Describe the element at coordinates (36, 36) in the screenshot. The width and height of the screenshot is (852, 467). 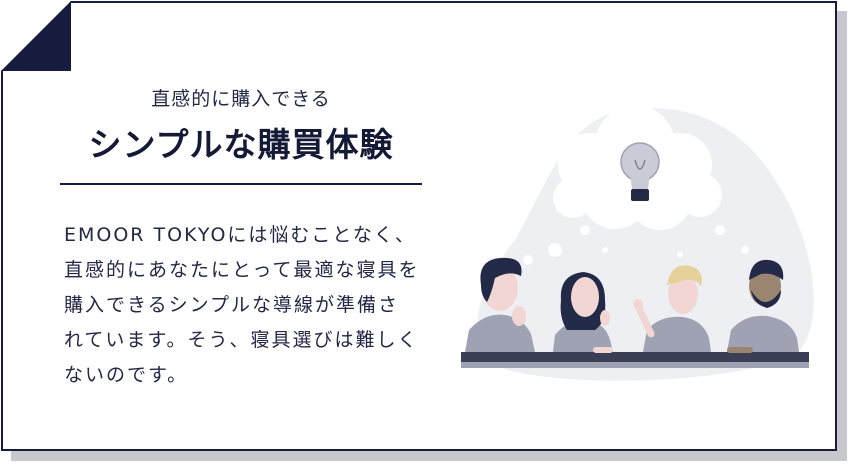
I see `corner-fold-decoration` at that location.